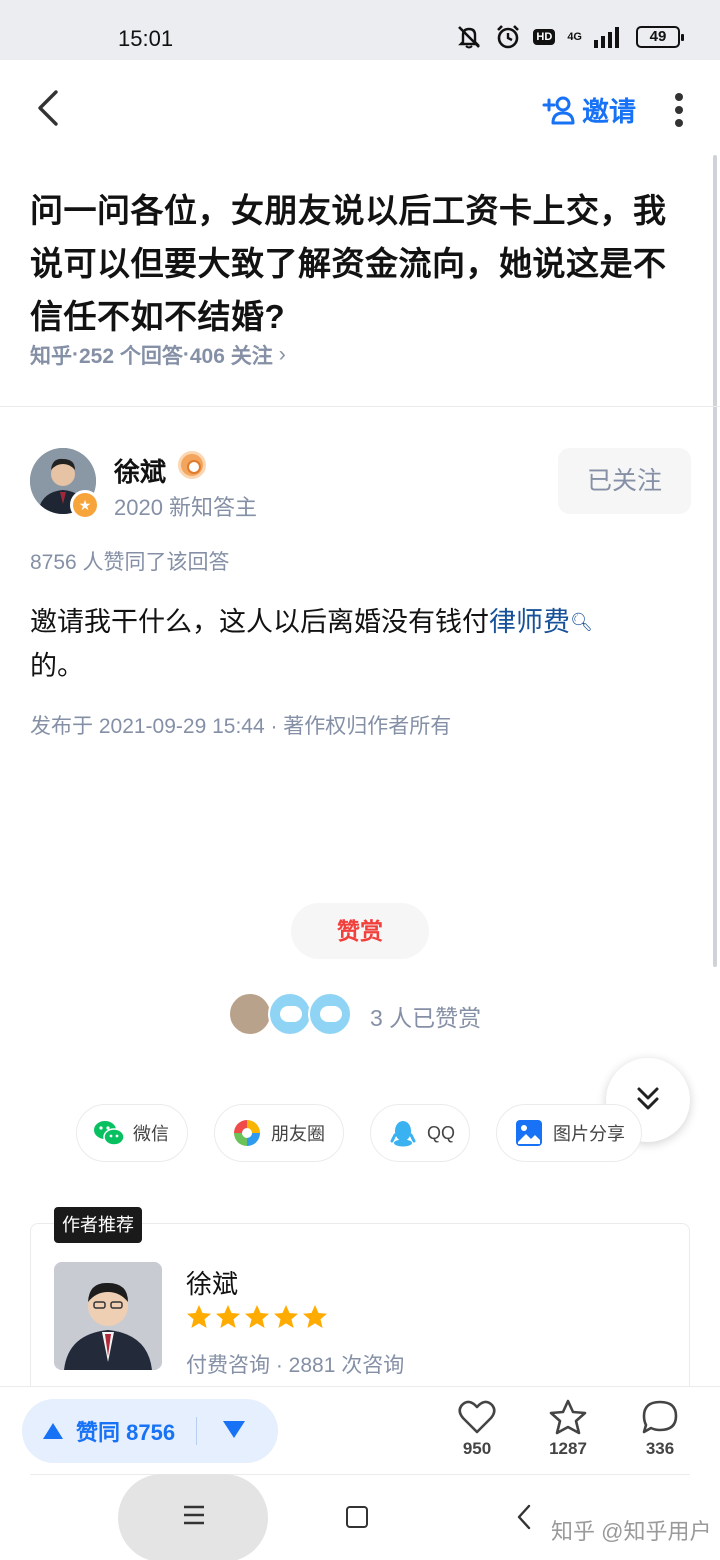  What do you see at coordinates (568, 1448) in the screenshot?
I see `favorite-count: 1287` at bounding box center [568, 1448].